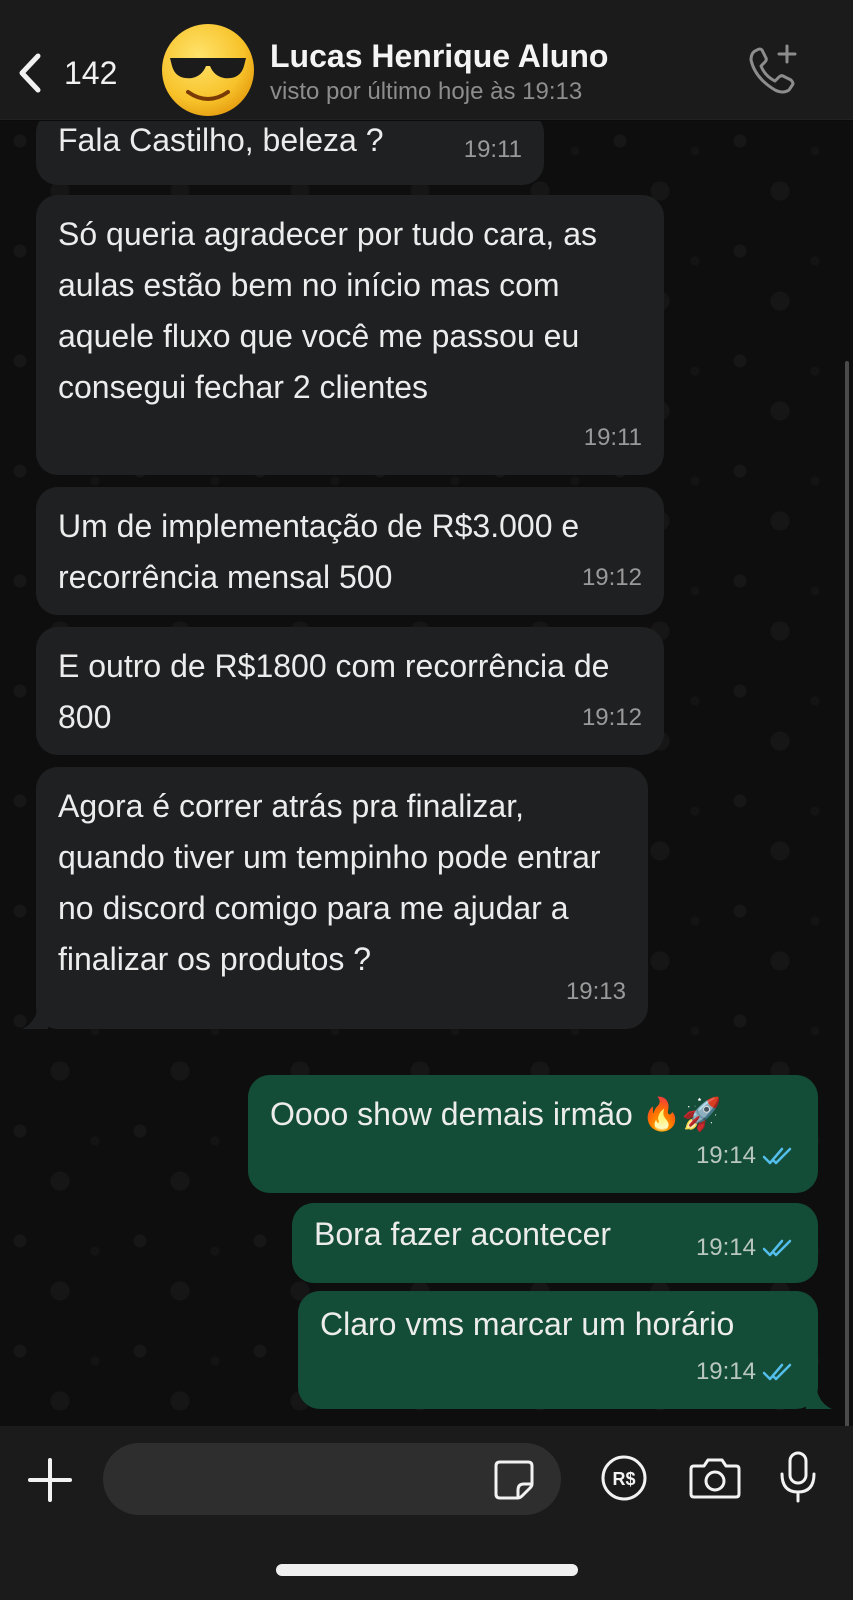 This screenshot has width=853, height=1600. I want to click on message-outgoing: Bora fazer acontecer 19:14, so click(555, 1243).